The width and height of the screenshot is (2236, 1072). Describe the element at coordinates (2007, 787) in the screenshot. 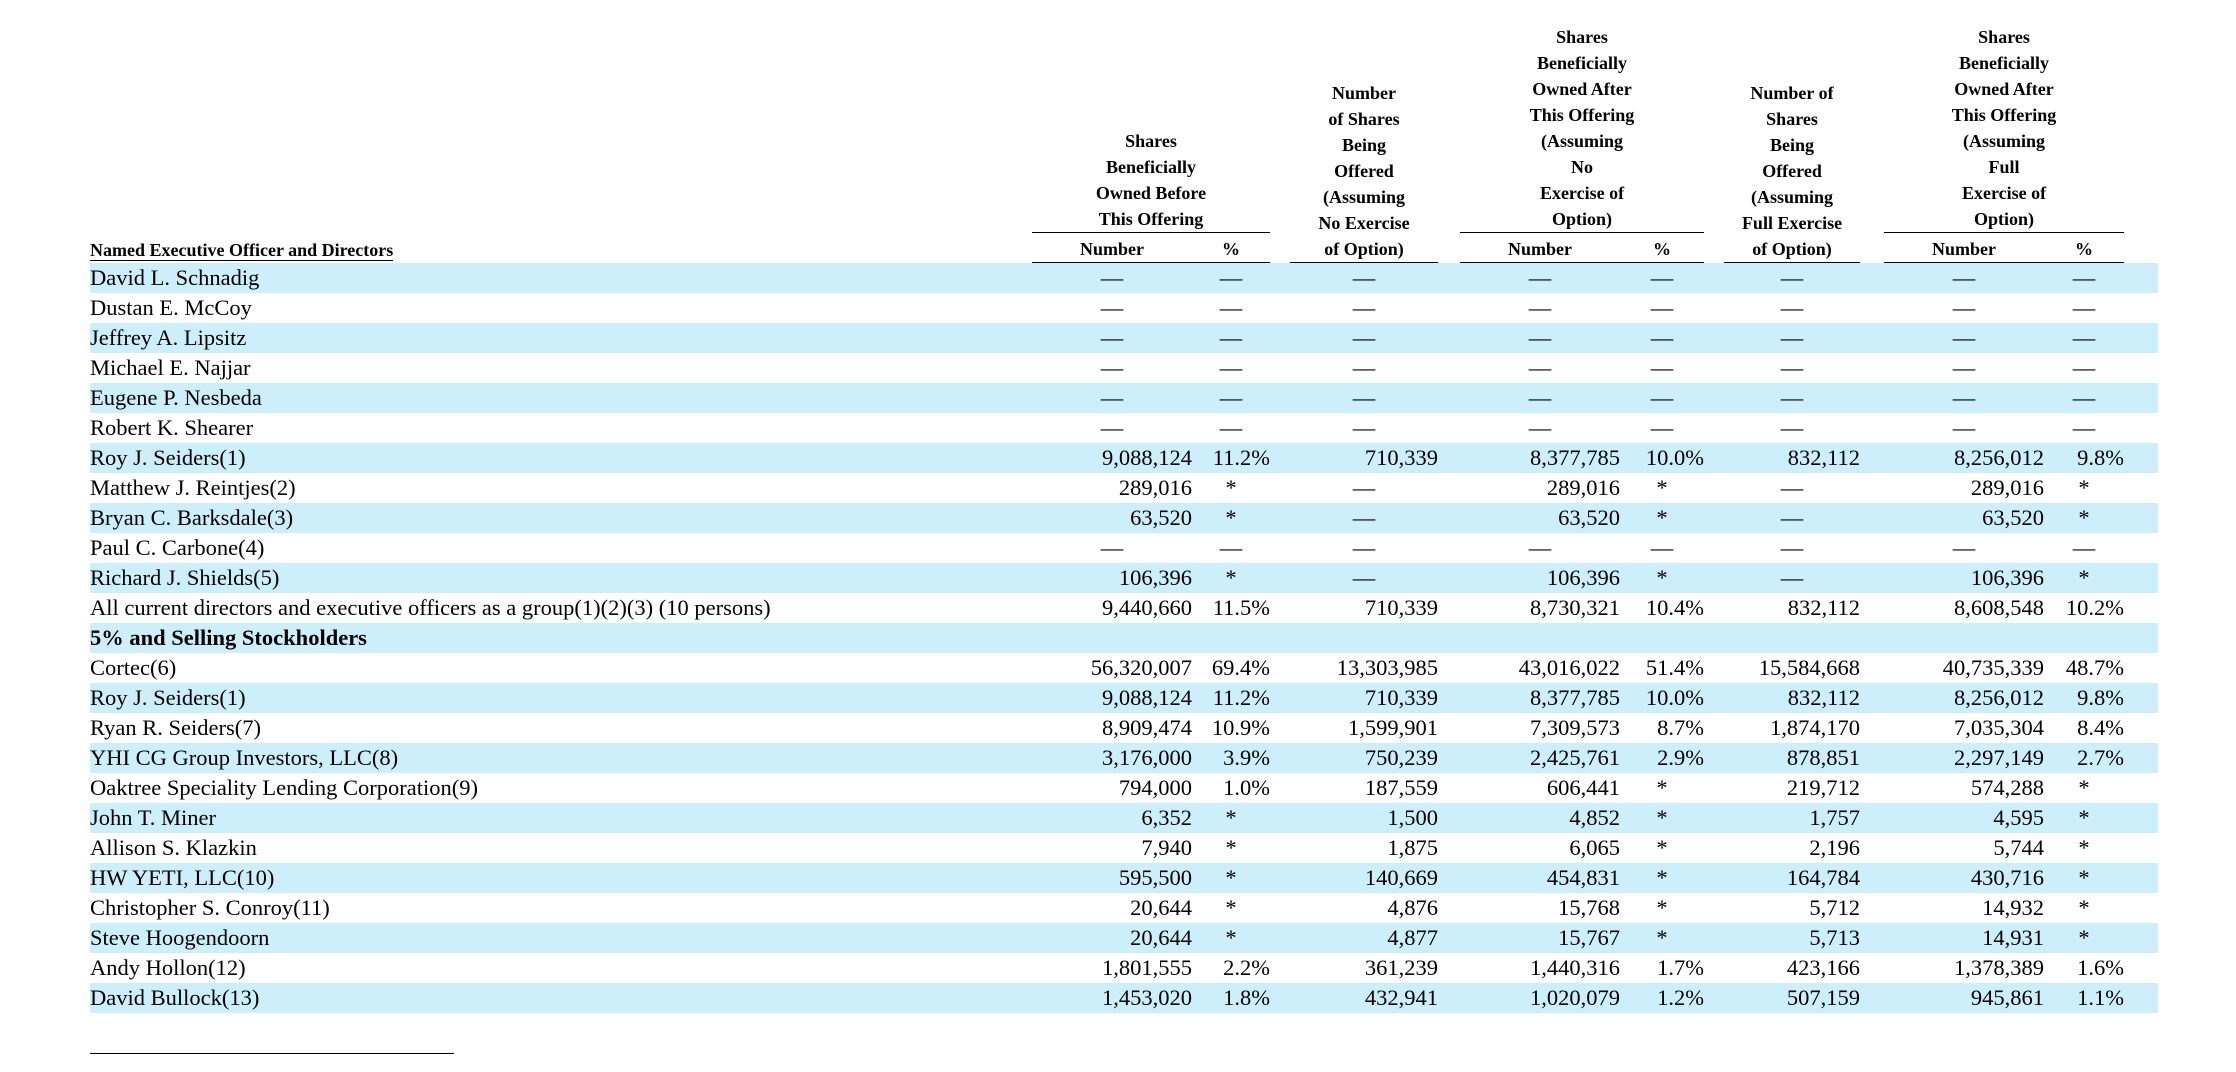

I see `number-cell: 574,288` at that location.